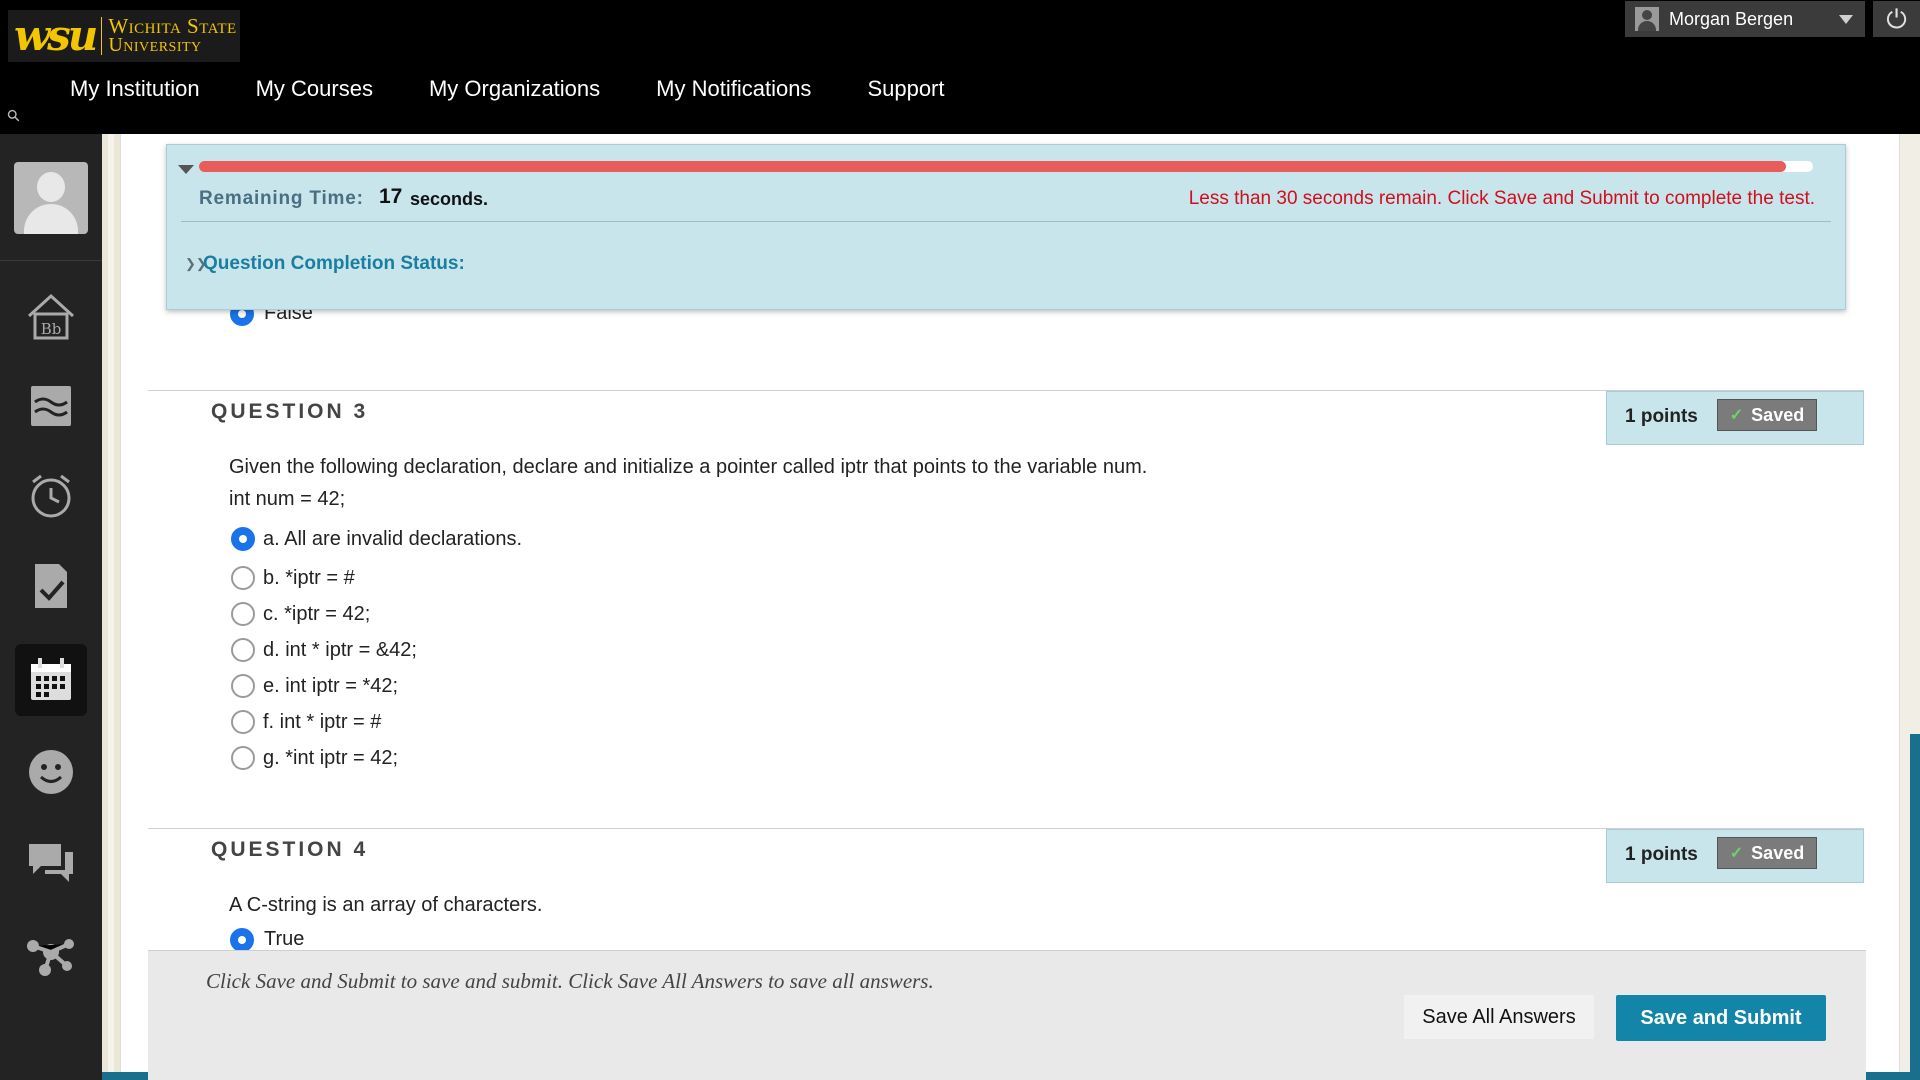  Describe the element at coordinates (392, 539) in the screenshot. I see `question-3-option-a: a. All are invalid declarations.` at that location.